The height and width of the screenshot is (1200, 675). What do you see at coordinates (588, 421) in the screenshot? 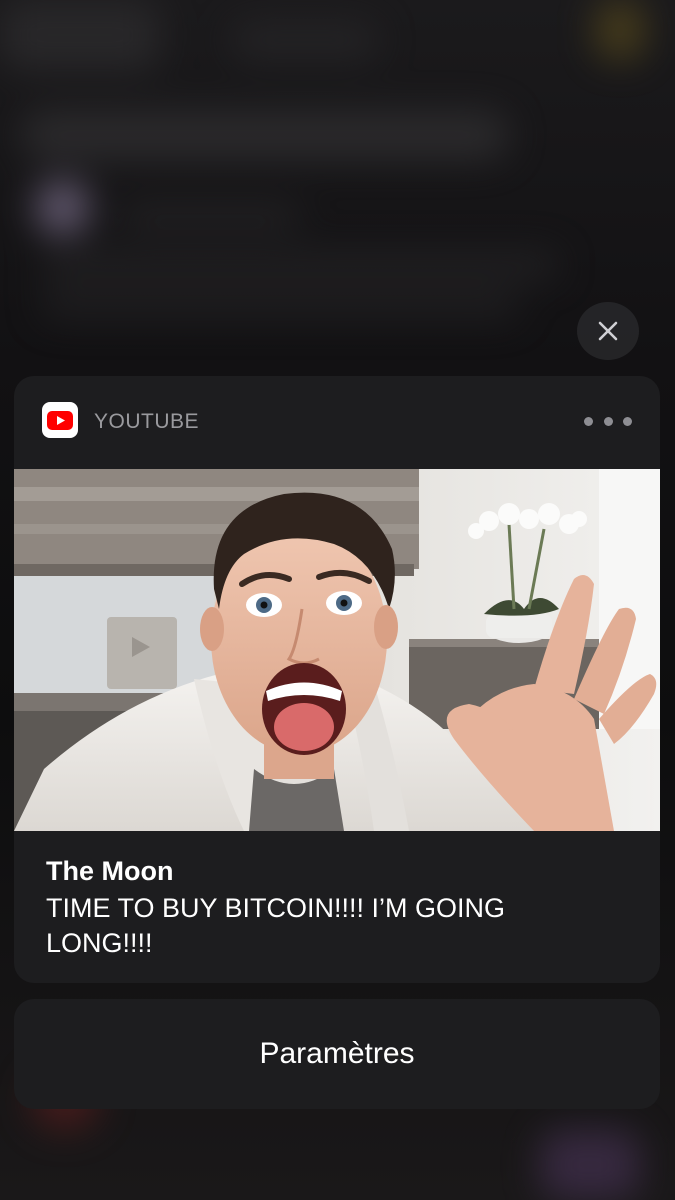
I see `more-options-icon` at bounding box center [588, 421].